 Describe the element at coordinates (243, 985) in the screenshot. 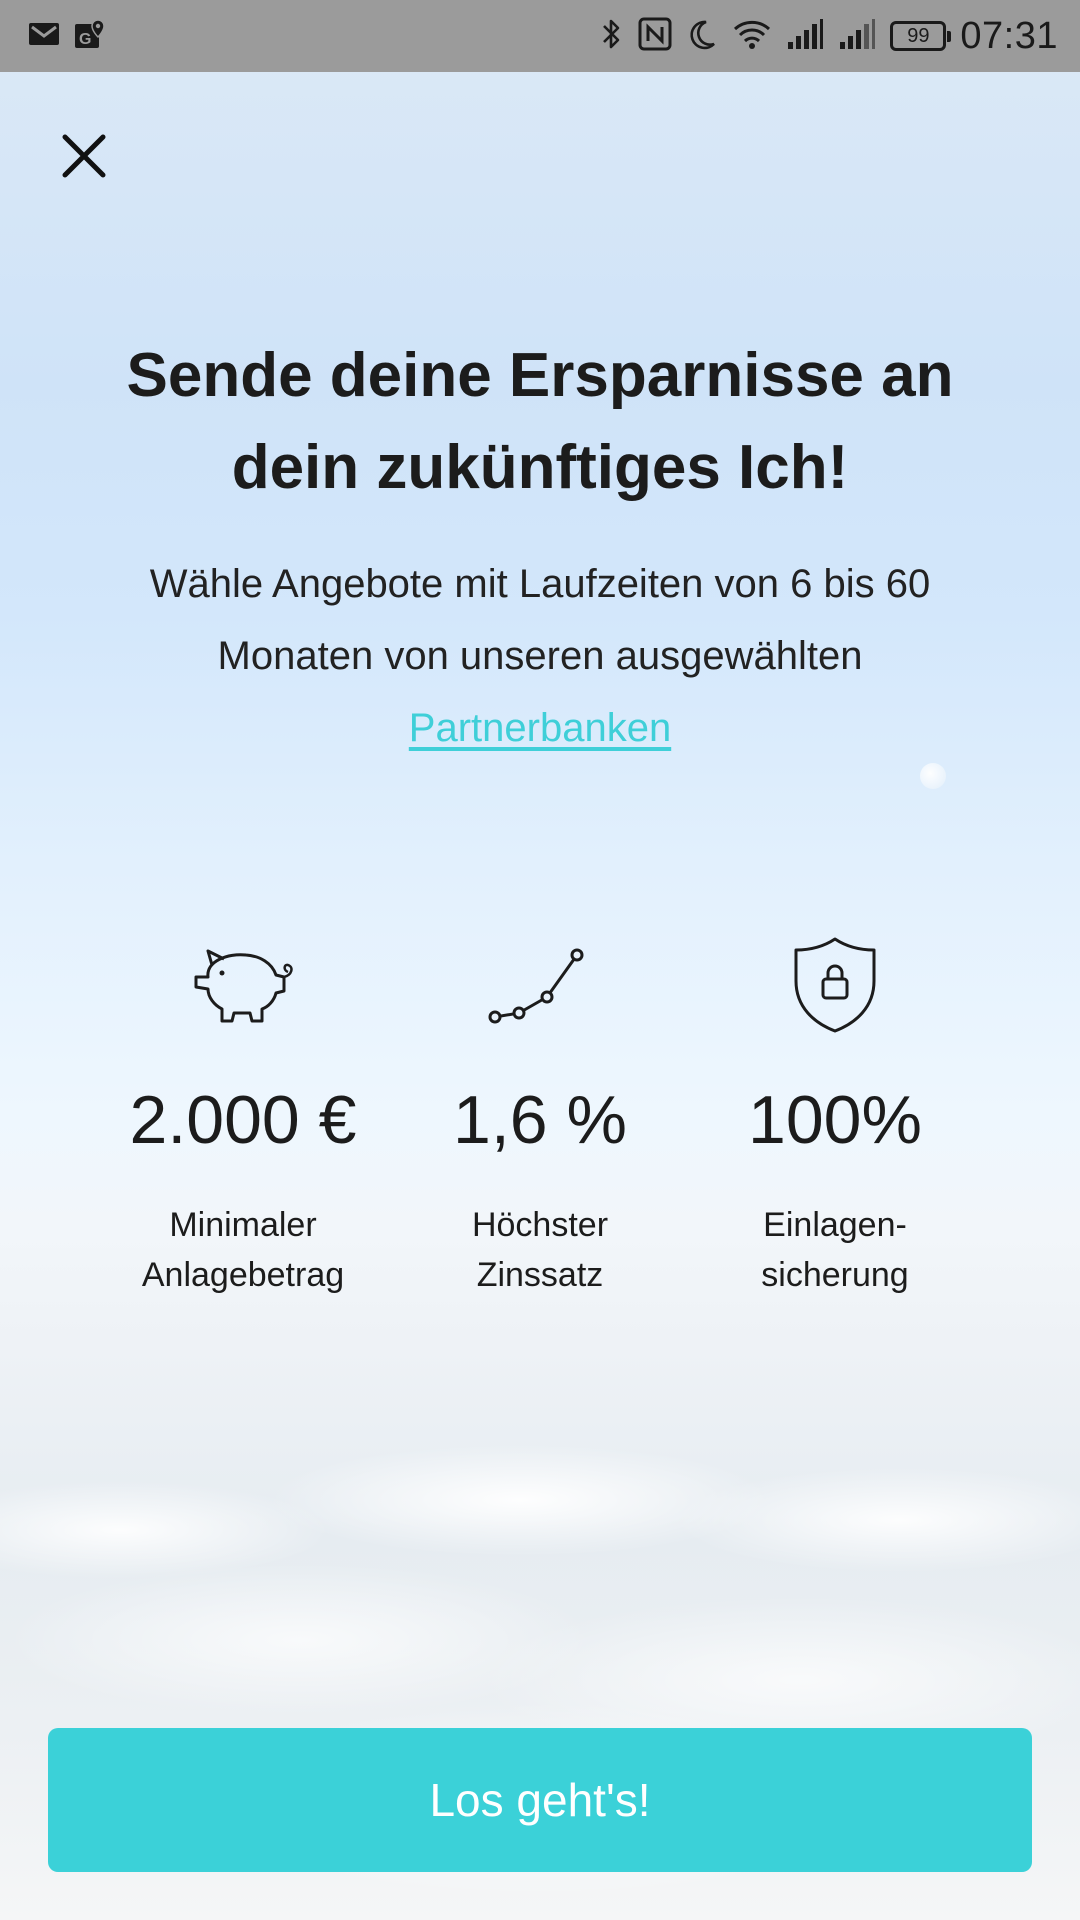

I see `piggy-bank-icon` at that location.